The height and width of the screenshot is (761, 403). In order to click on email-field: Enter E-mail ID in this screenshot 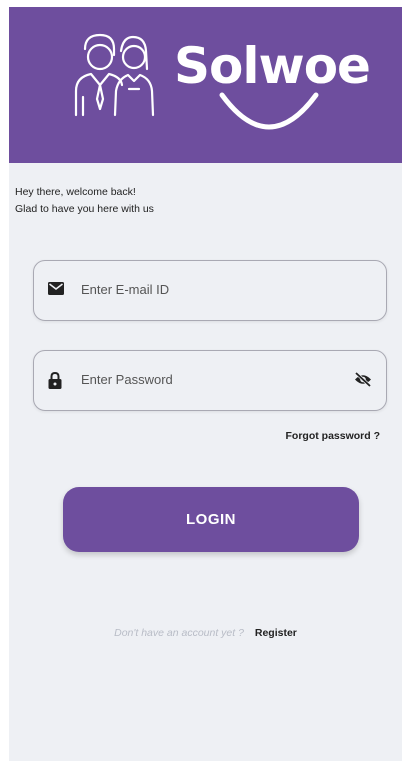, I will do `click(210, 290)`.